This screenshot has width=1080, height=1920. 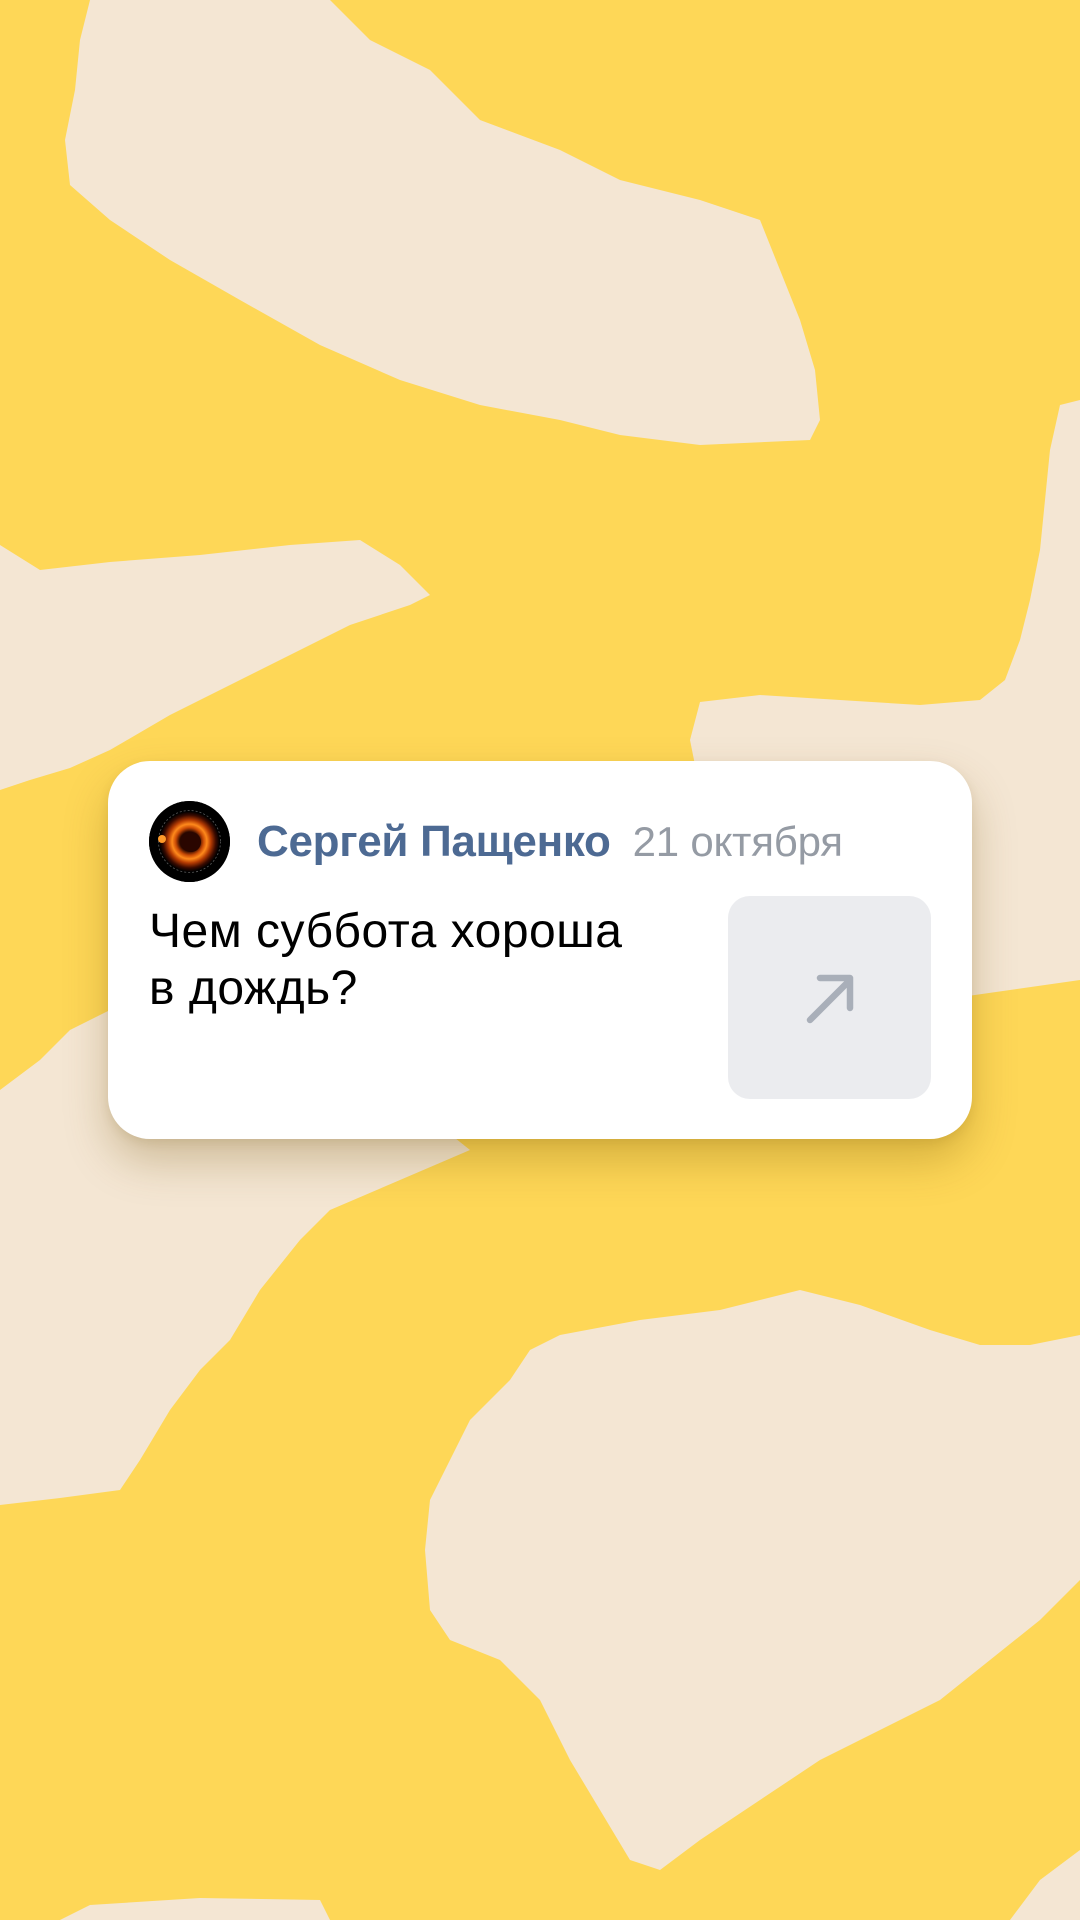 I want to click on post-text: Чем суббота хороша в дождь?, so click(x=386, y=960).